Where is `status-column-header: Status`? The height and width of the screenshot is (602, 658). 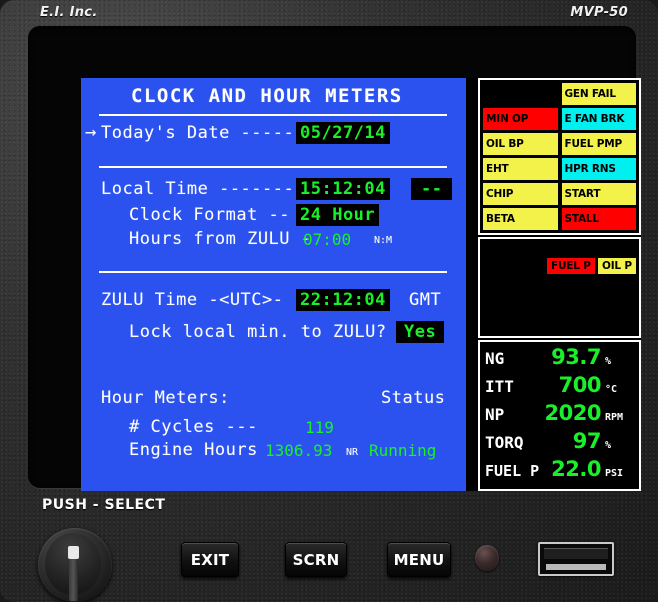
status-column-header: Status is located at coordinates (413, 398).